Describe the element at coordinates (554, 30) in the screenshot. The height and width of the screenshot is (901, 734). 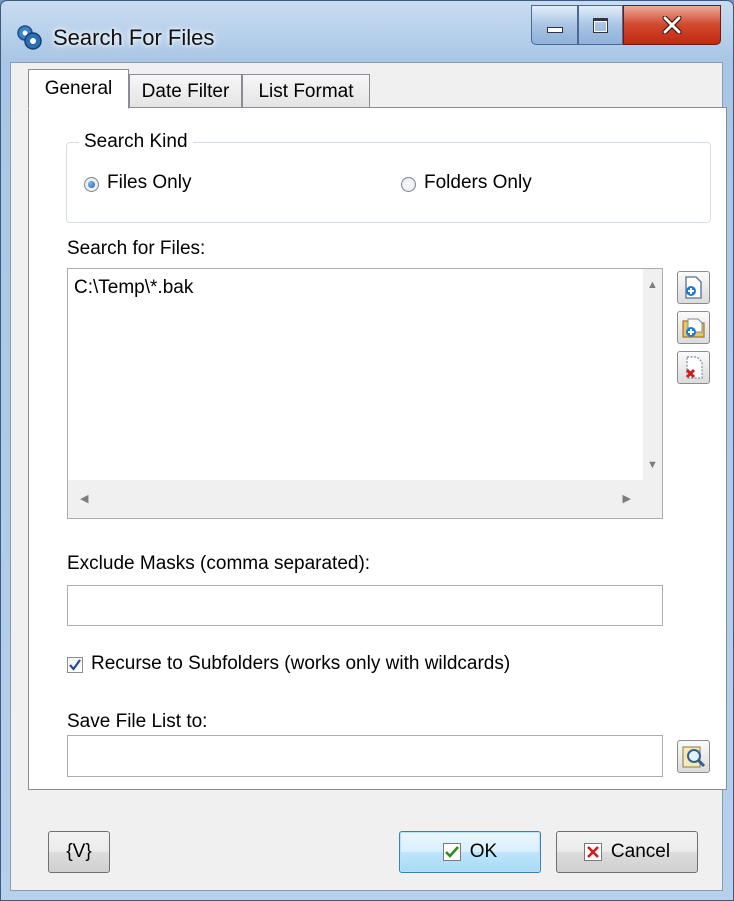
I see `minimize-icon` at that location.